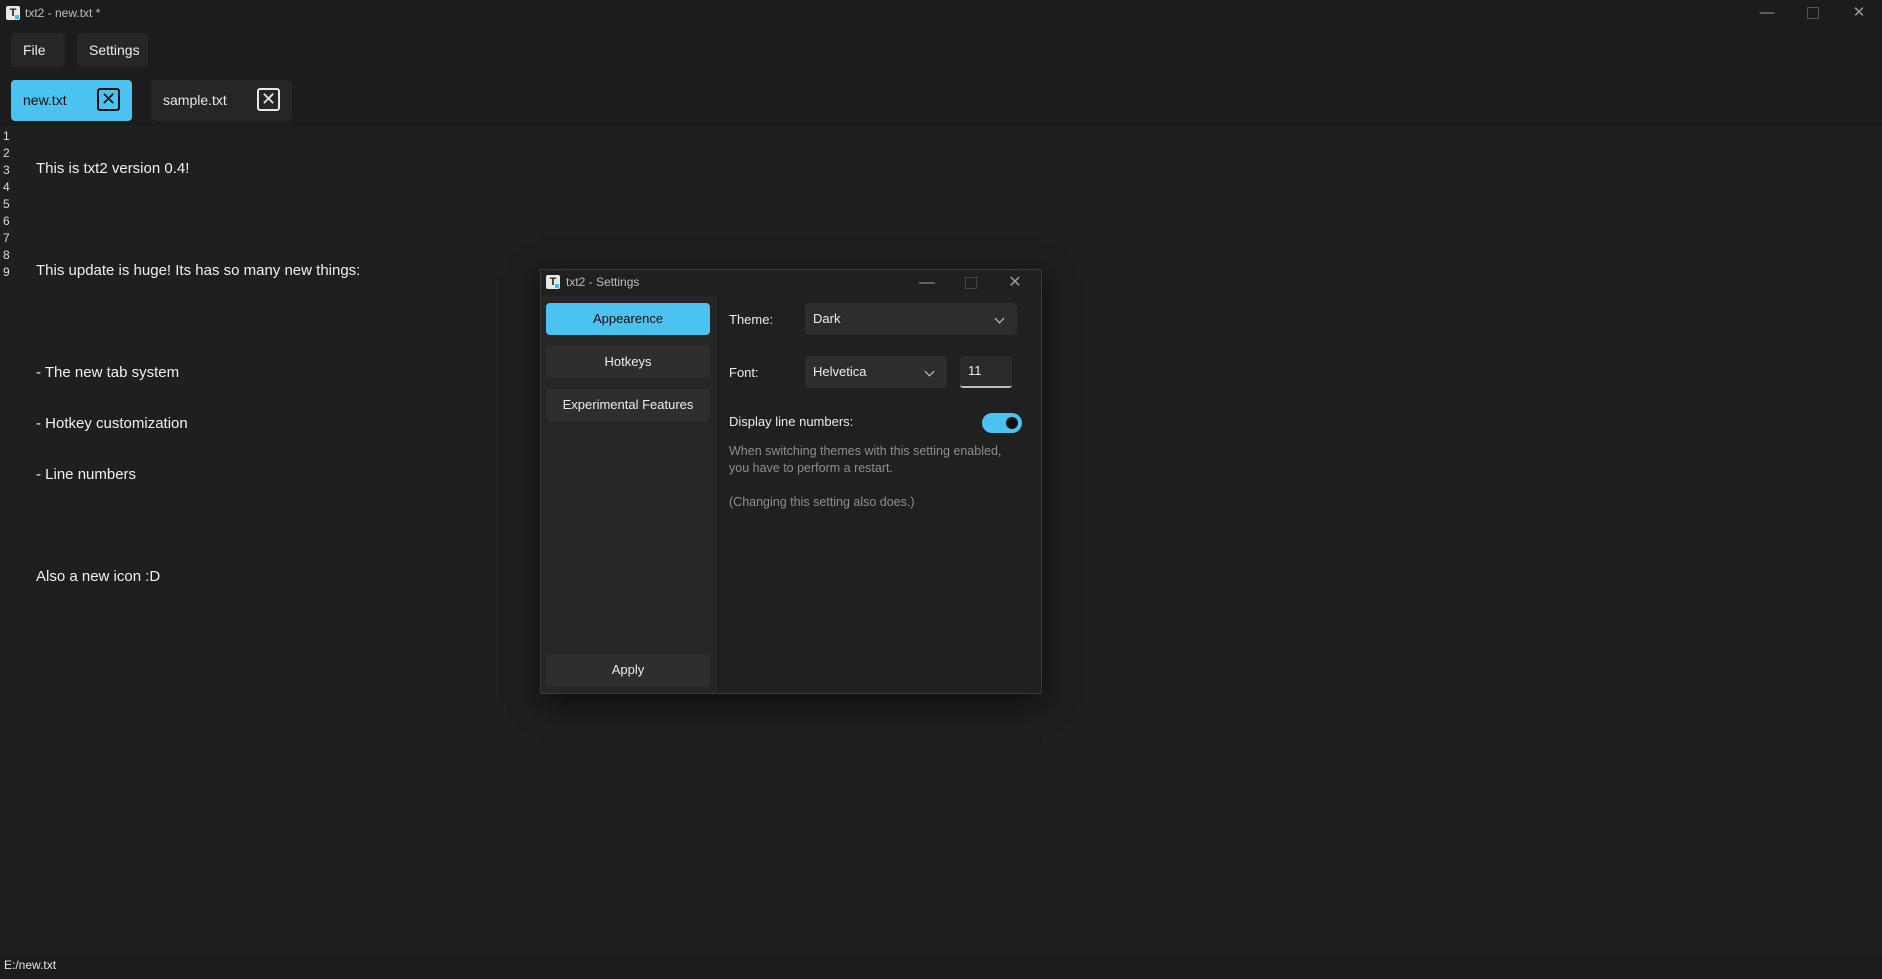 The height and width of the screenshot is (979, 1882). I want to click on tab-label: sample.txt, so click(195, 100).